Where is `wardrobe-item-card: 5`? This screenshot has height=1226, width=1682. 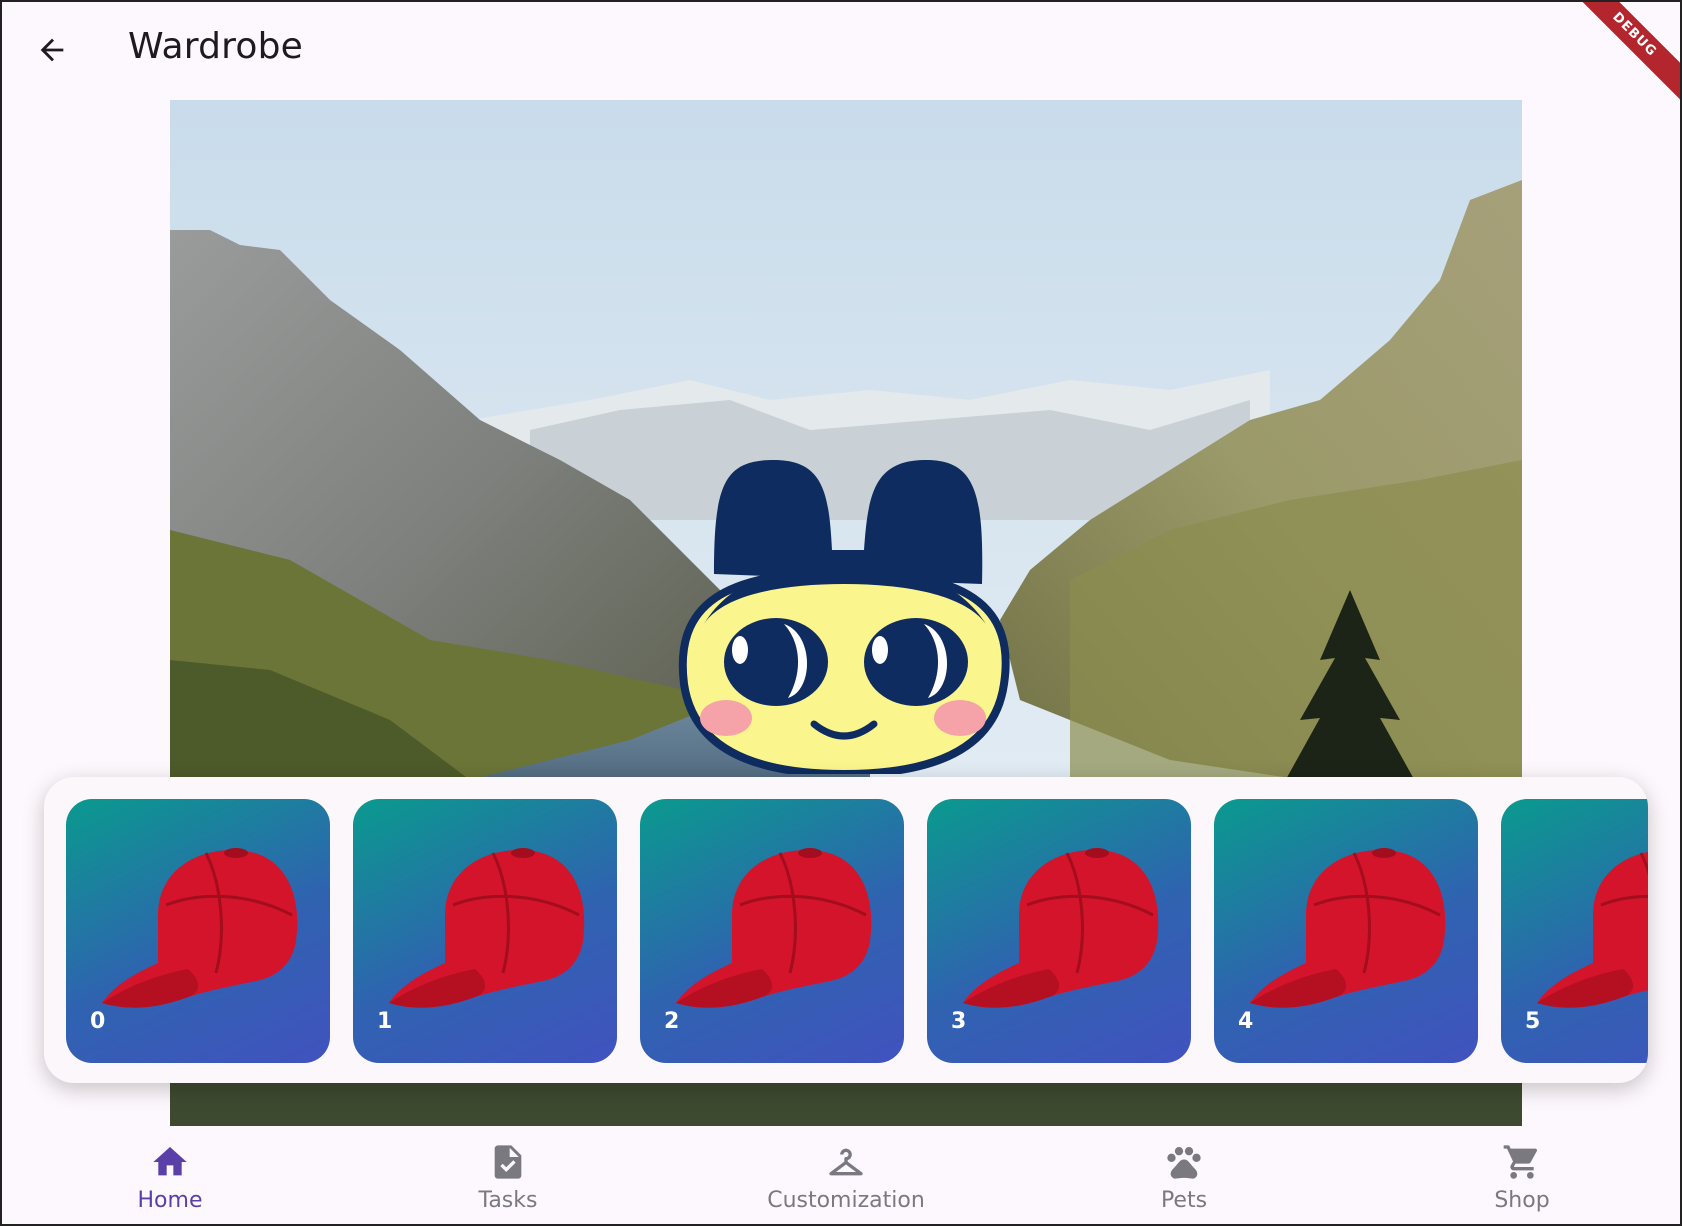 wardrobe-item-card: 5 is located at coordinates (1574, 931).